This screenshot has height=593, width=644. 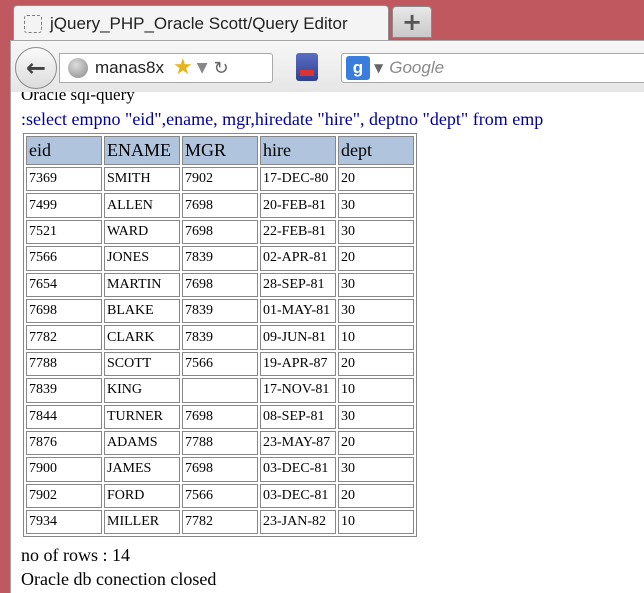 I want to click on table-cell-mgr: 7788, so click(x=220, y=443).